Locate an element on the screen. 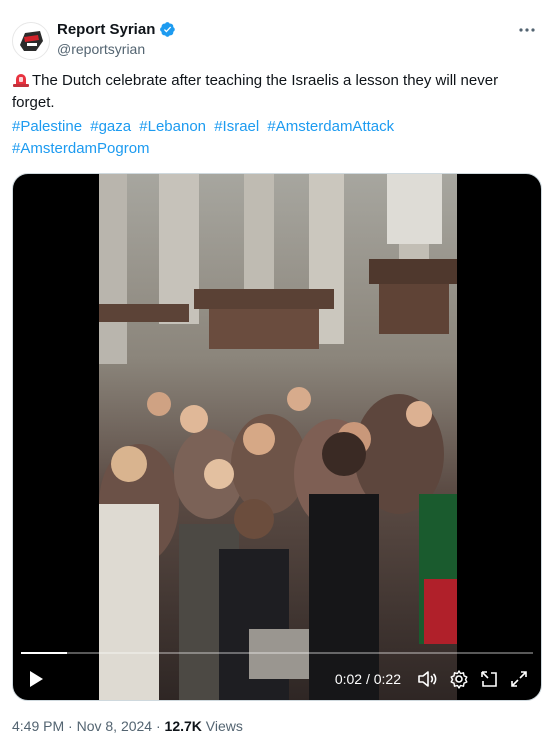 The image size is (551, 747). volume-icon is located at coordinates (427, 679).